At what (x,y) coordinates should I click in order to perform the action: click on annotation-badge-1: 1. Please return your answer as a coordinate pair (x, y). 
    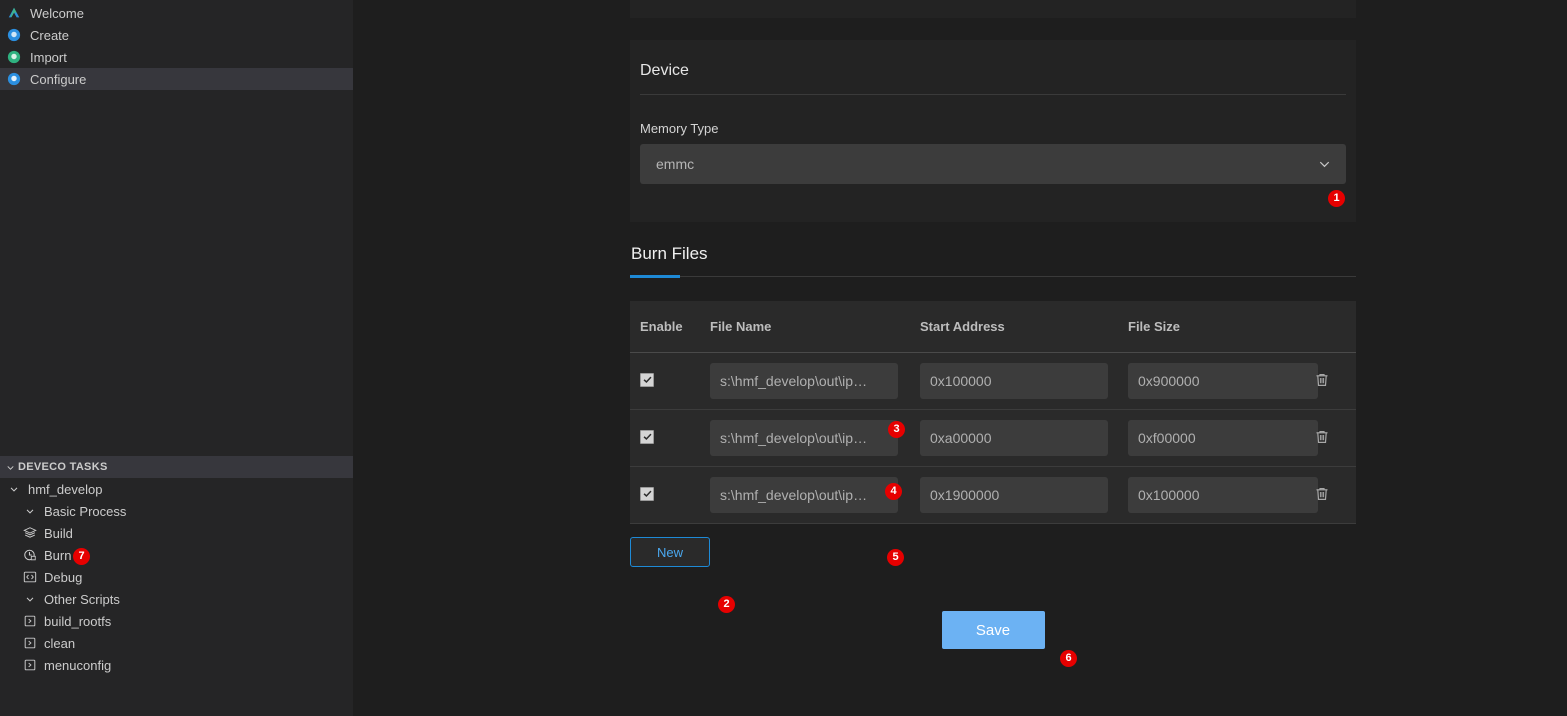
    Looking at the image, I should click on (1336, 198).